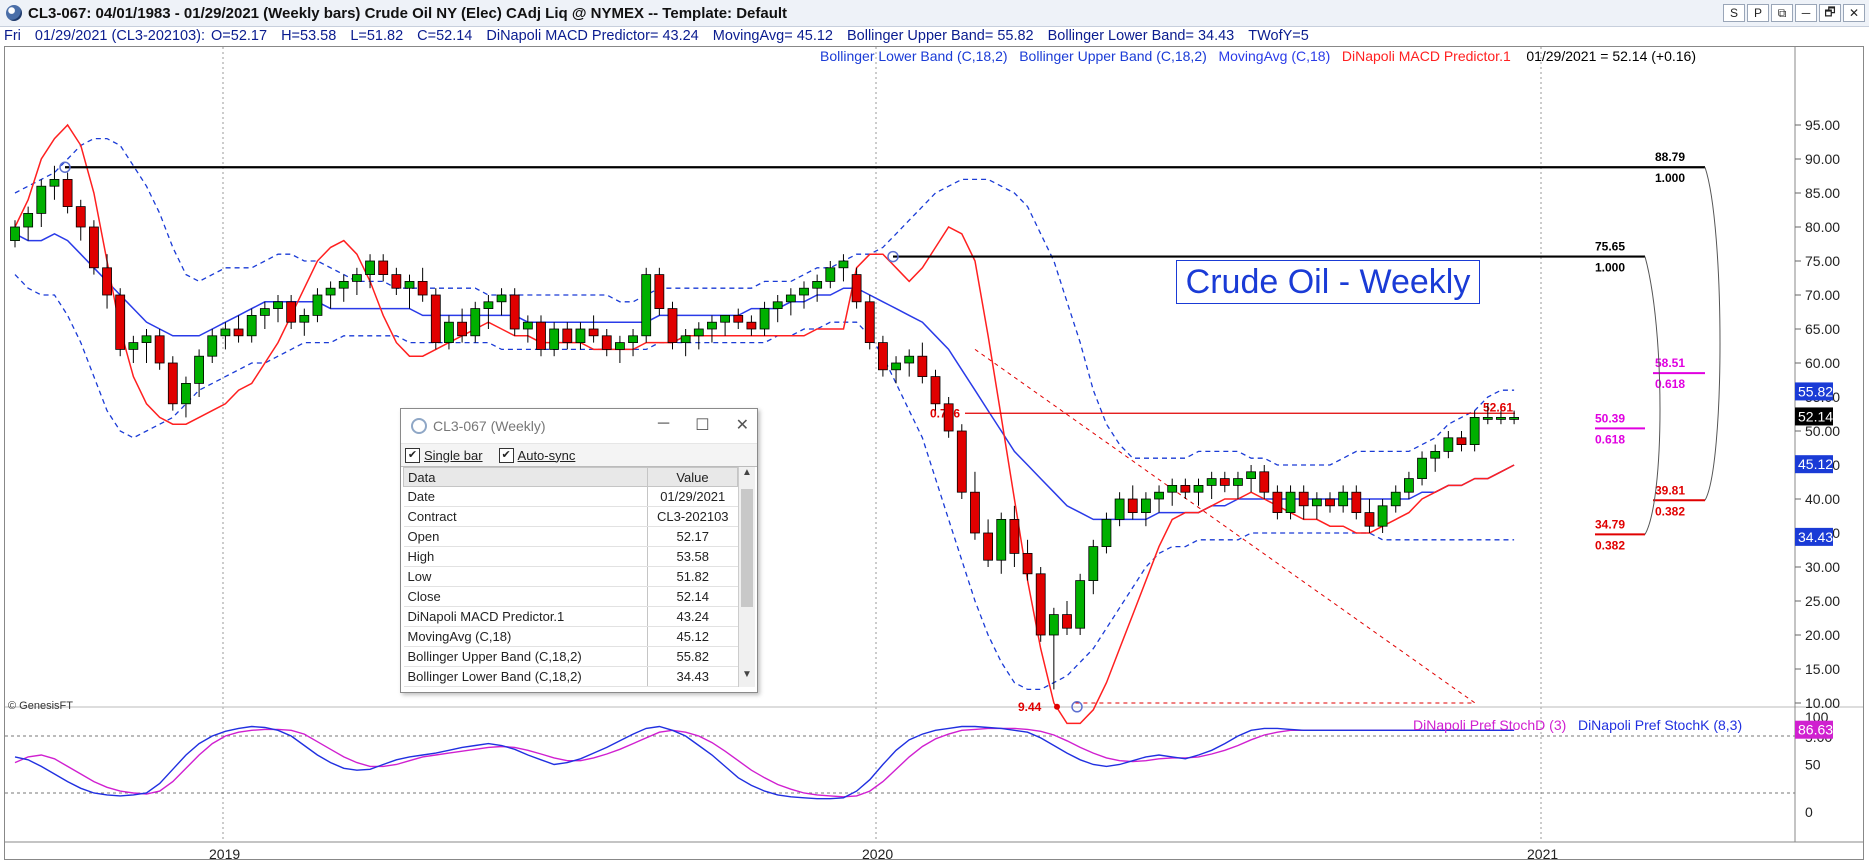  Describe the element at coordinates (570, 596) in the screenshot. I see `table-row: Close 52.14` at that location.